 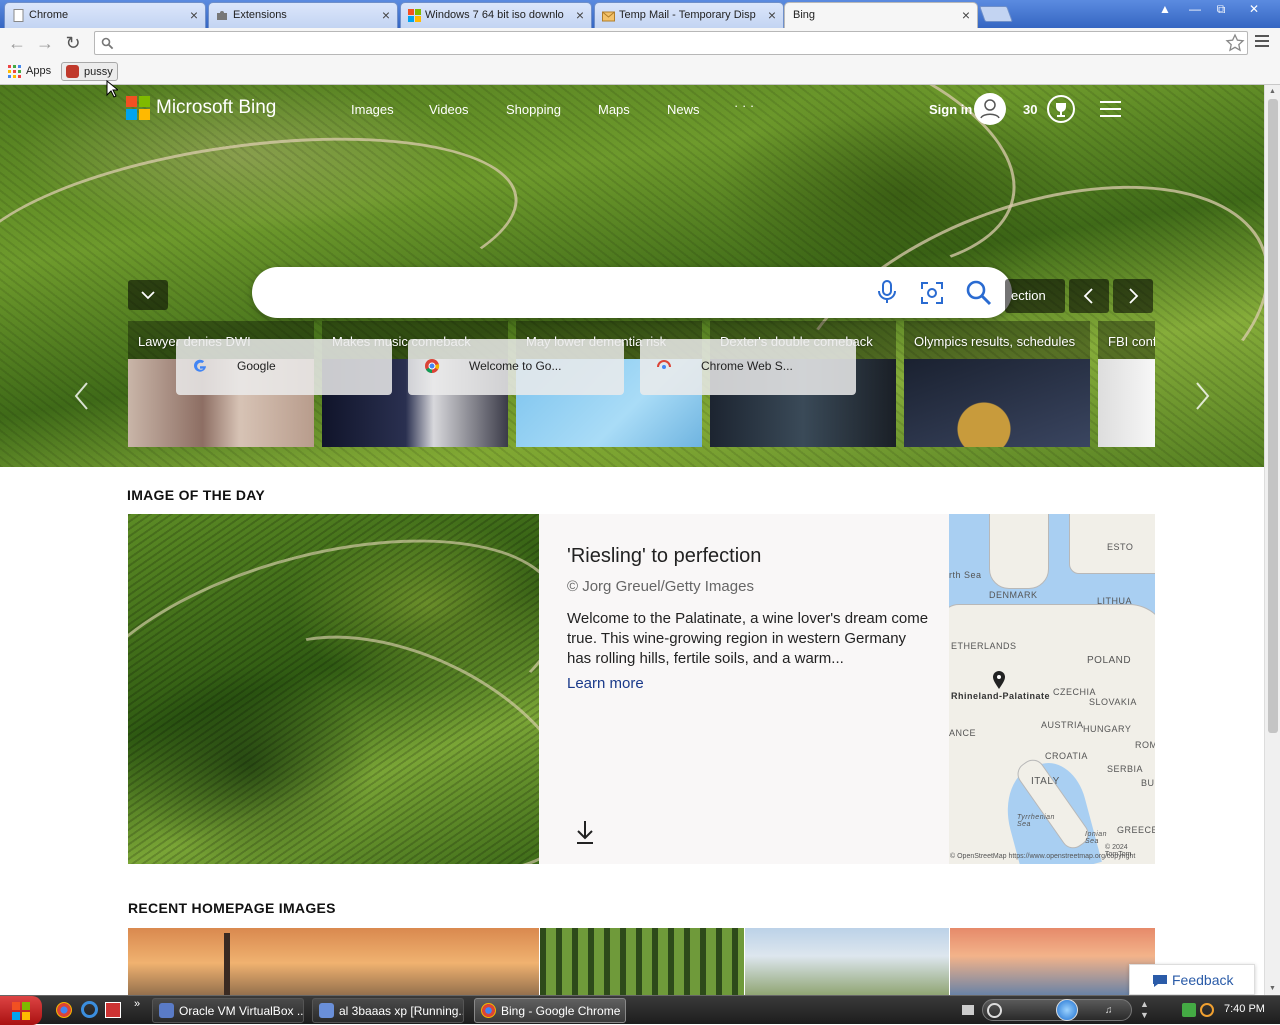 What do you see at coordinates (1192, 979) in the screenshot?
I see `feedback-button: Feedback` at bounding box center [1192, 979].